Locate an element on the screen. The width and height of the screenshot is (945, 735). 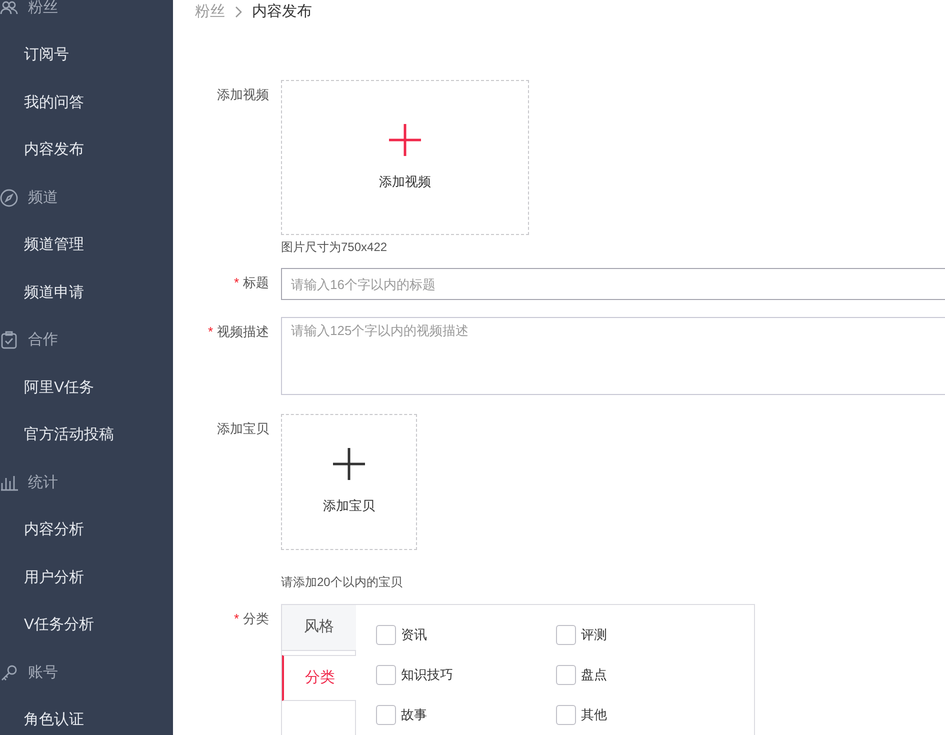
upload-label: 添加视频 is located at coordinates (405, 181).